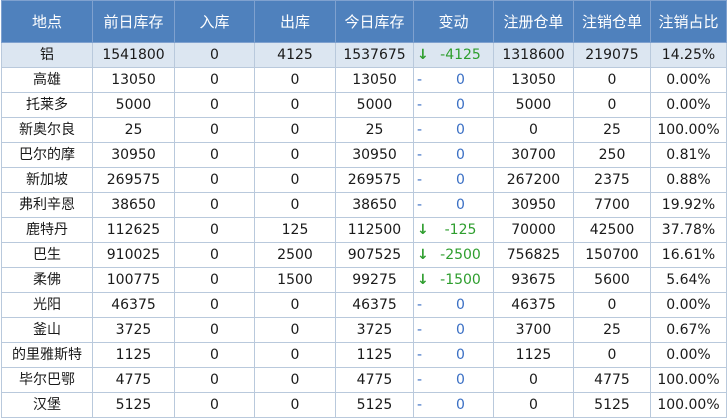 This screenshot has width=728, height=419. What do you see at coordinates (47, 105) in the screenshot?
I see `cell-location: 托莱多` at bounding box center [47, 105].